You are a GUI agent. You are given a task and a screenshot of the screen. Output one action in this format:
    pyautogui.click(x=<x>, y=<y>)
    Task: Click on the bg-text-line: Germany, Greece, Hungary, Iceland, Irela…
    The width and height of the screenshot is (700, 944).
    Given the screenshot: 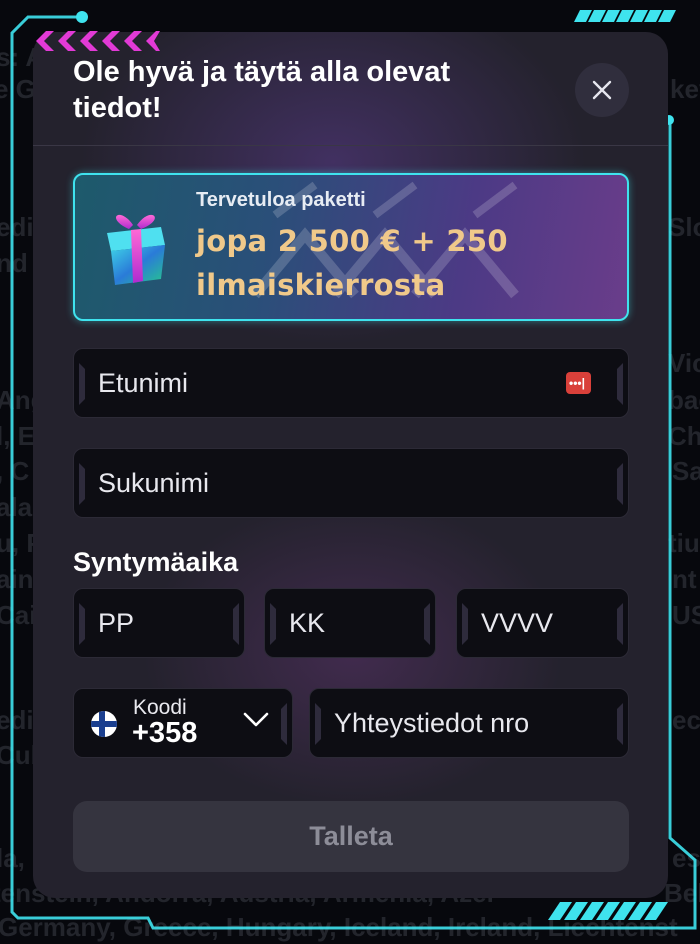 What is the action you would take?
    pyautogui.click(x=339, y=927)
    